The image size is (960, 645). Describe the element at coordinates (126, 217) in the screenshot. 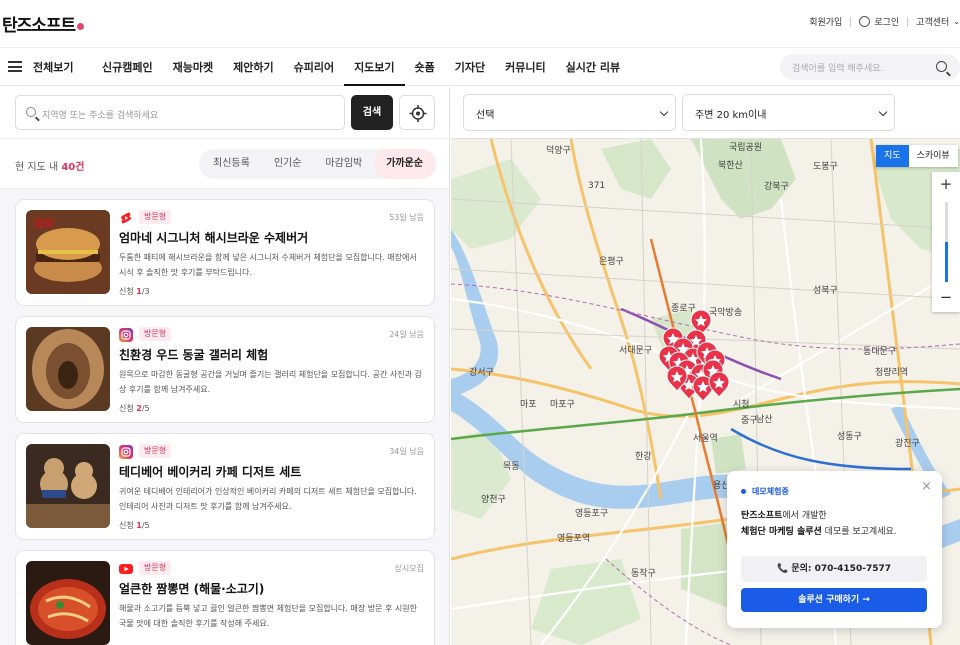

I see `youtube-shorts-icon` at that location.